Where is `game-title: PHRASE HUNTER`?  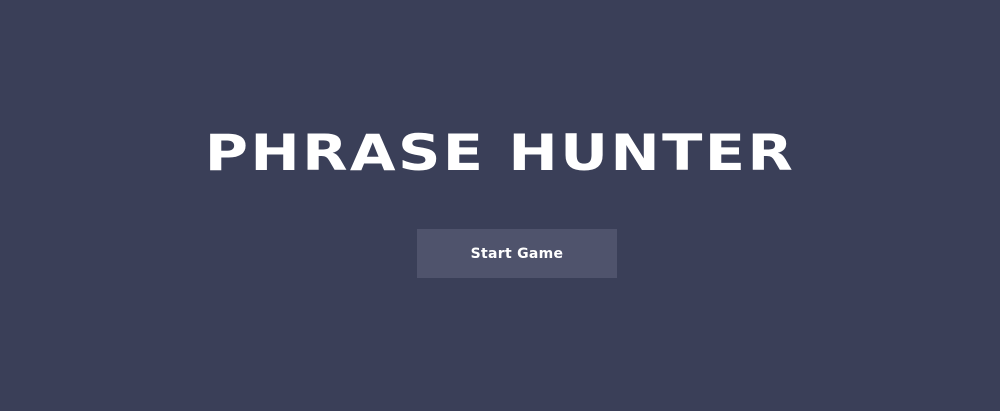
game-title: PHRASE HUNTER is located at coordinates (500, 153).